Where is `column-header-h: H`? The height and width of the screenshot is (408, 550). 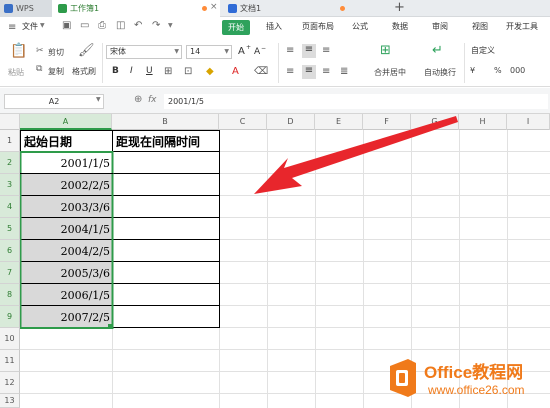
column-header-h: H is located at coordinates (483, 122).